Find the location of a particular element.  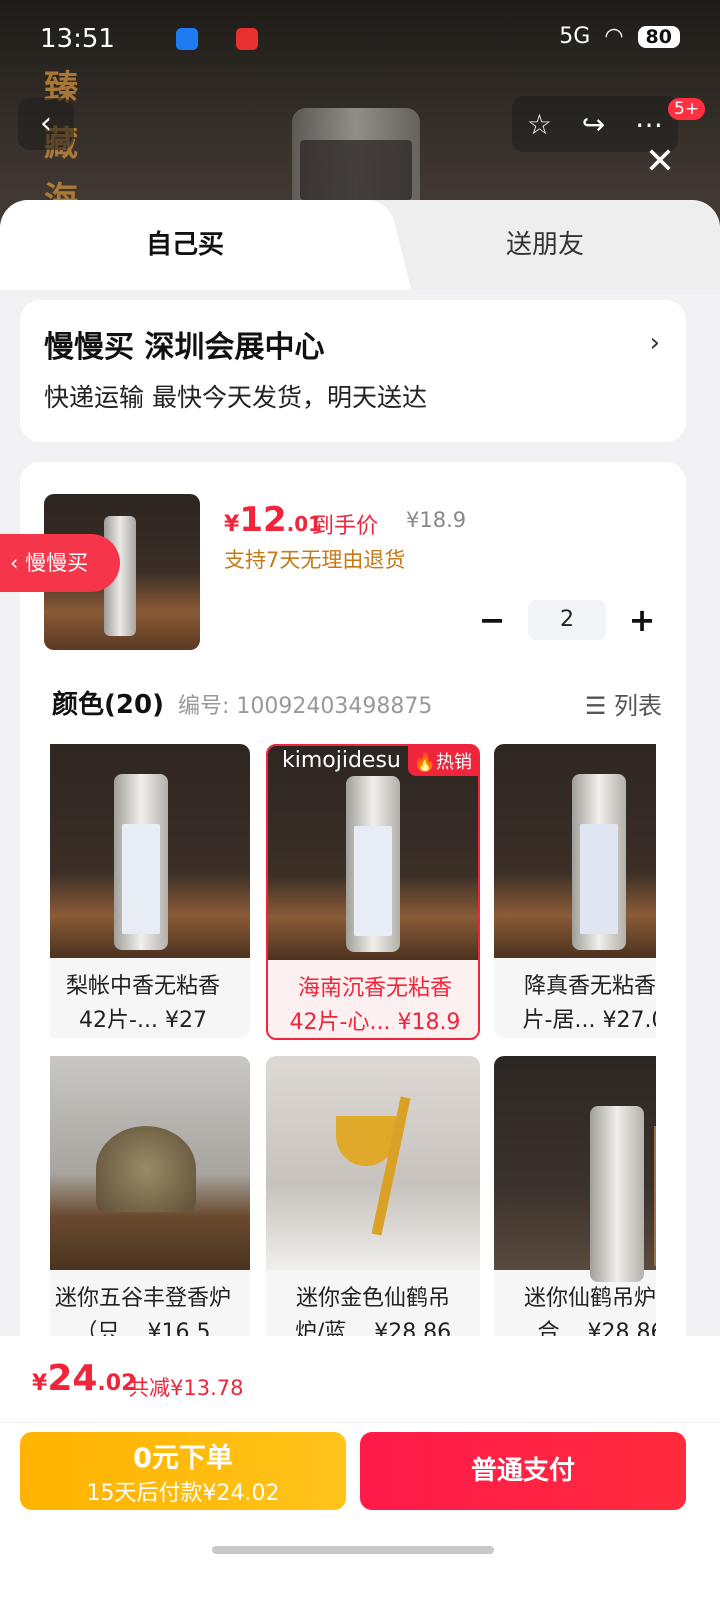

price-integer: 12 is located at coordinates (263, 520).